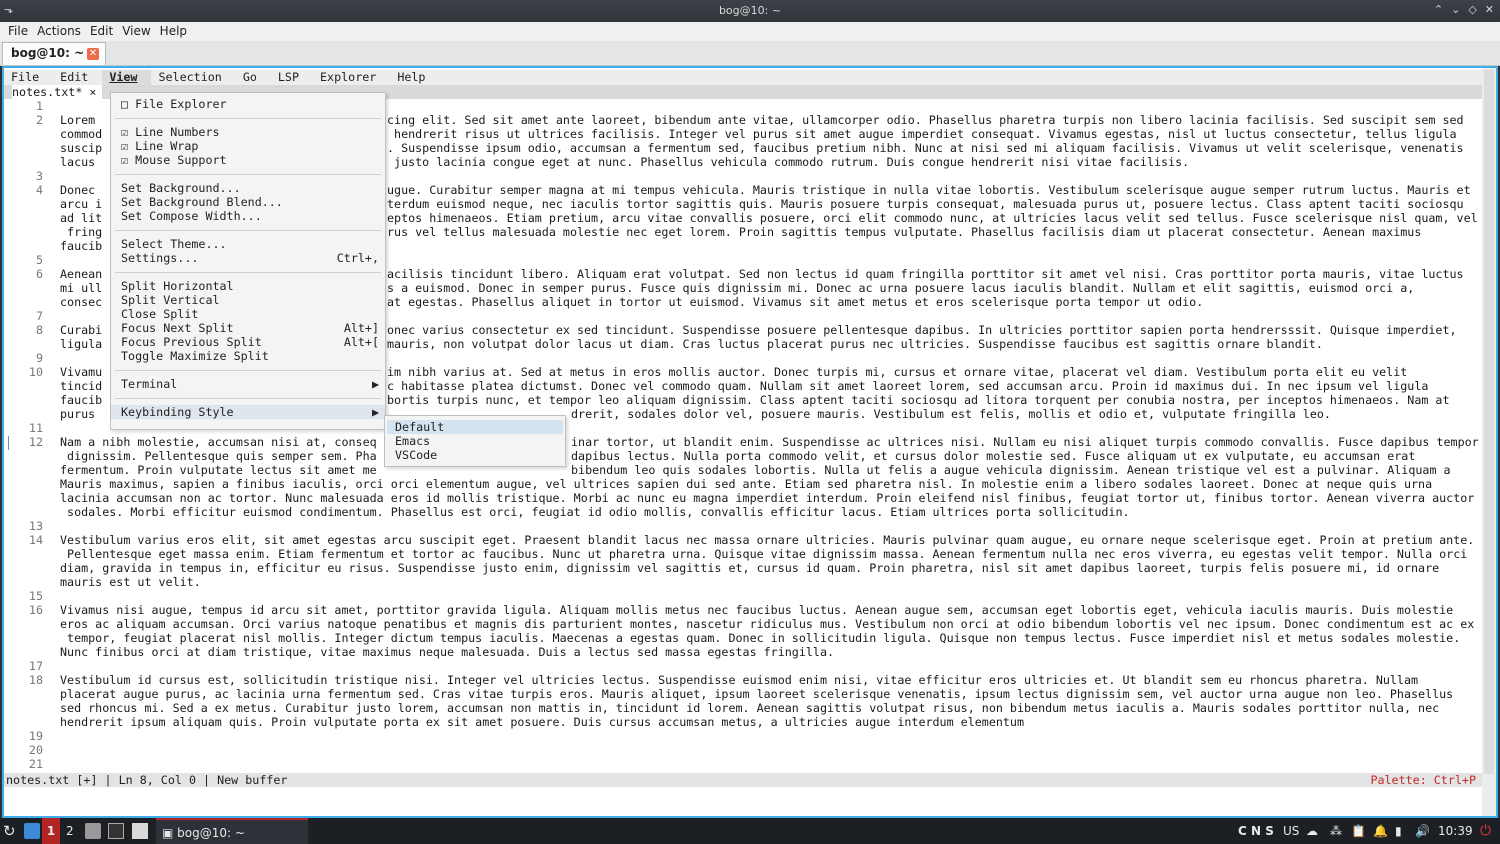 Image resolution: width=1500 pixels, height=844 pixels. Describe the element at coordinates (1455, 9) in the screenshot. I see `minimize-button: ⌄` at that location.